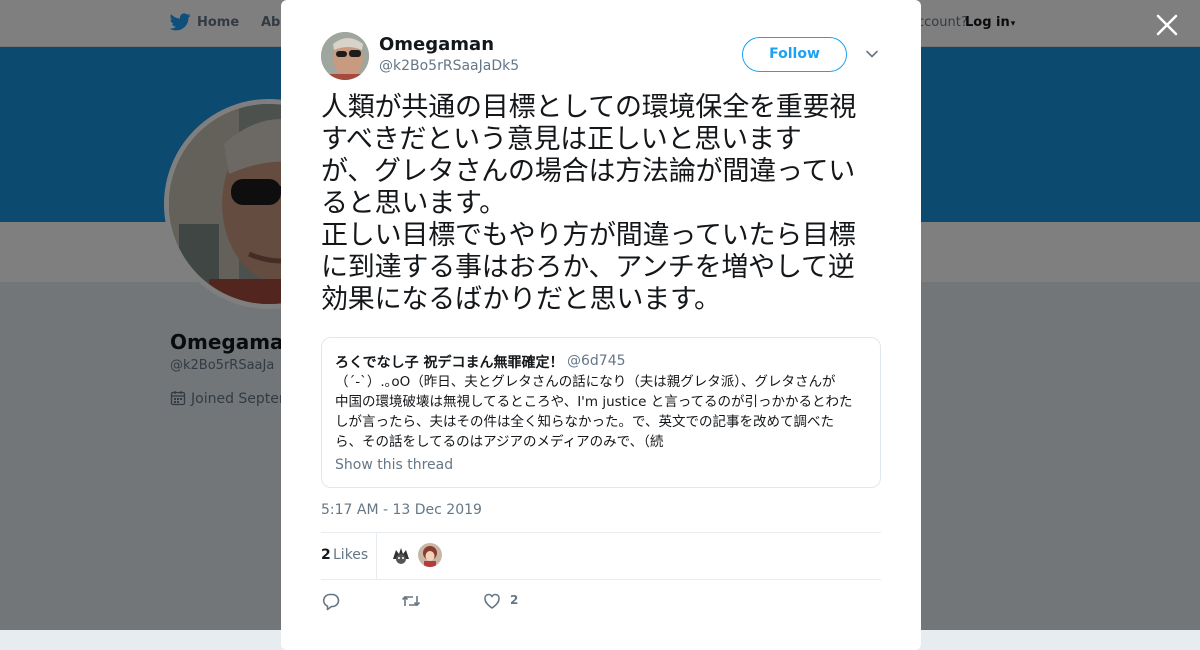 This screenshot has height=650, width=1200. I want to click on follow-button: Follow, so click(794, 54).